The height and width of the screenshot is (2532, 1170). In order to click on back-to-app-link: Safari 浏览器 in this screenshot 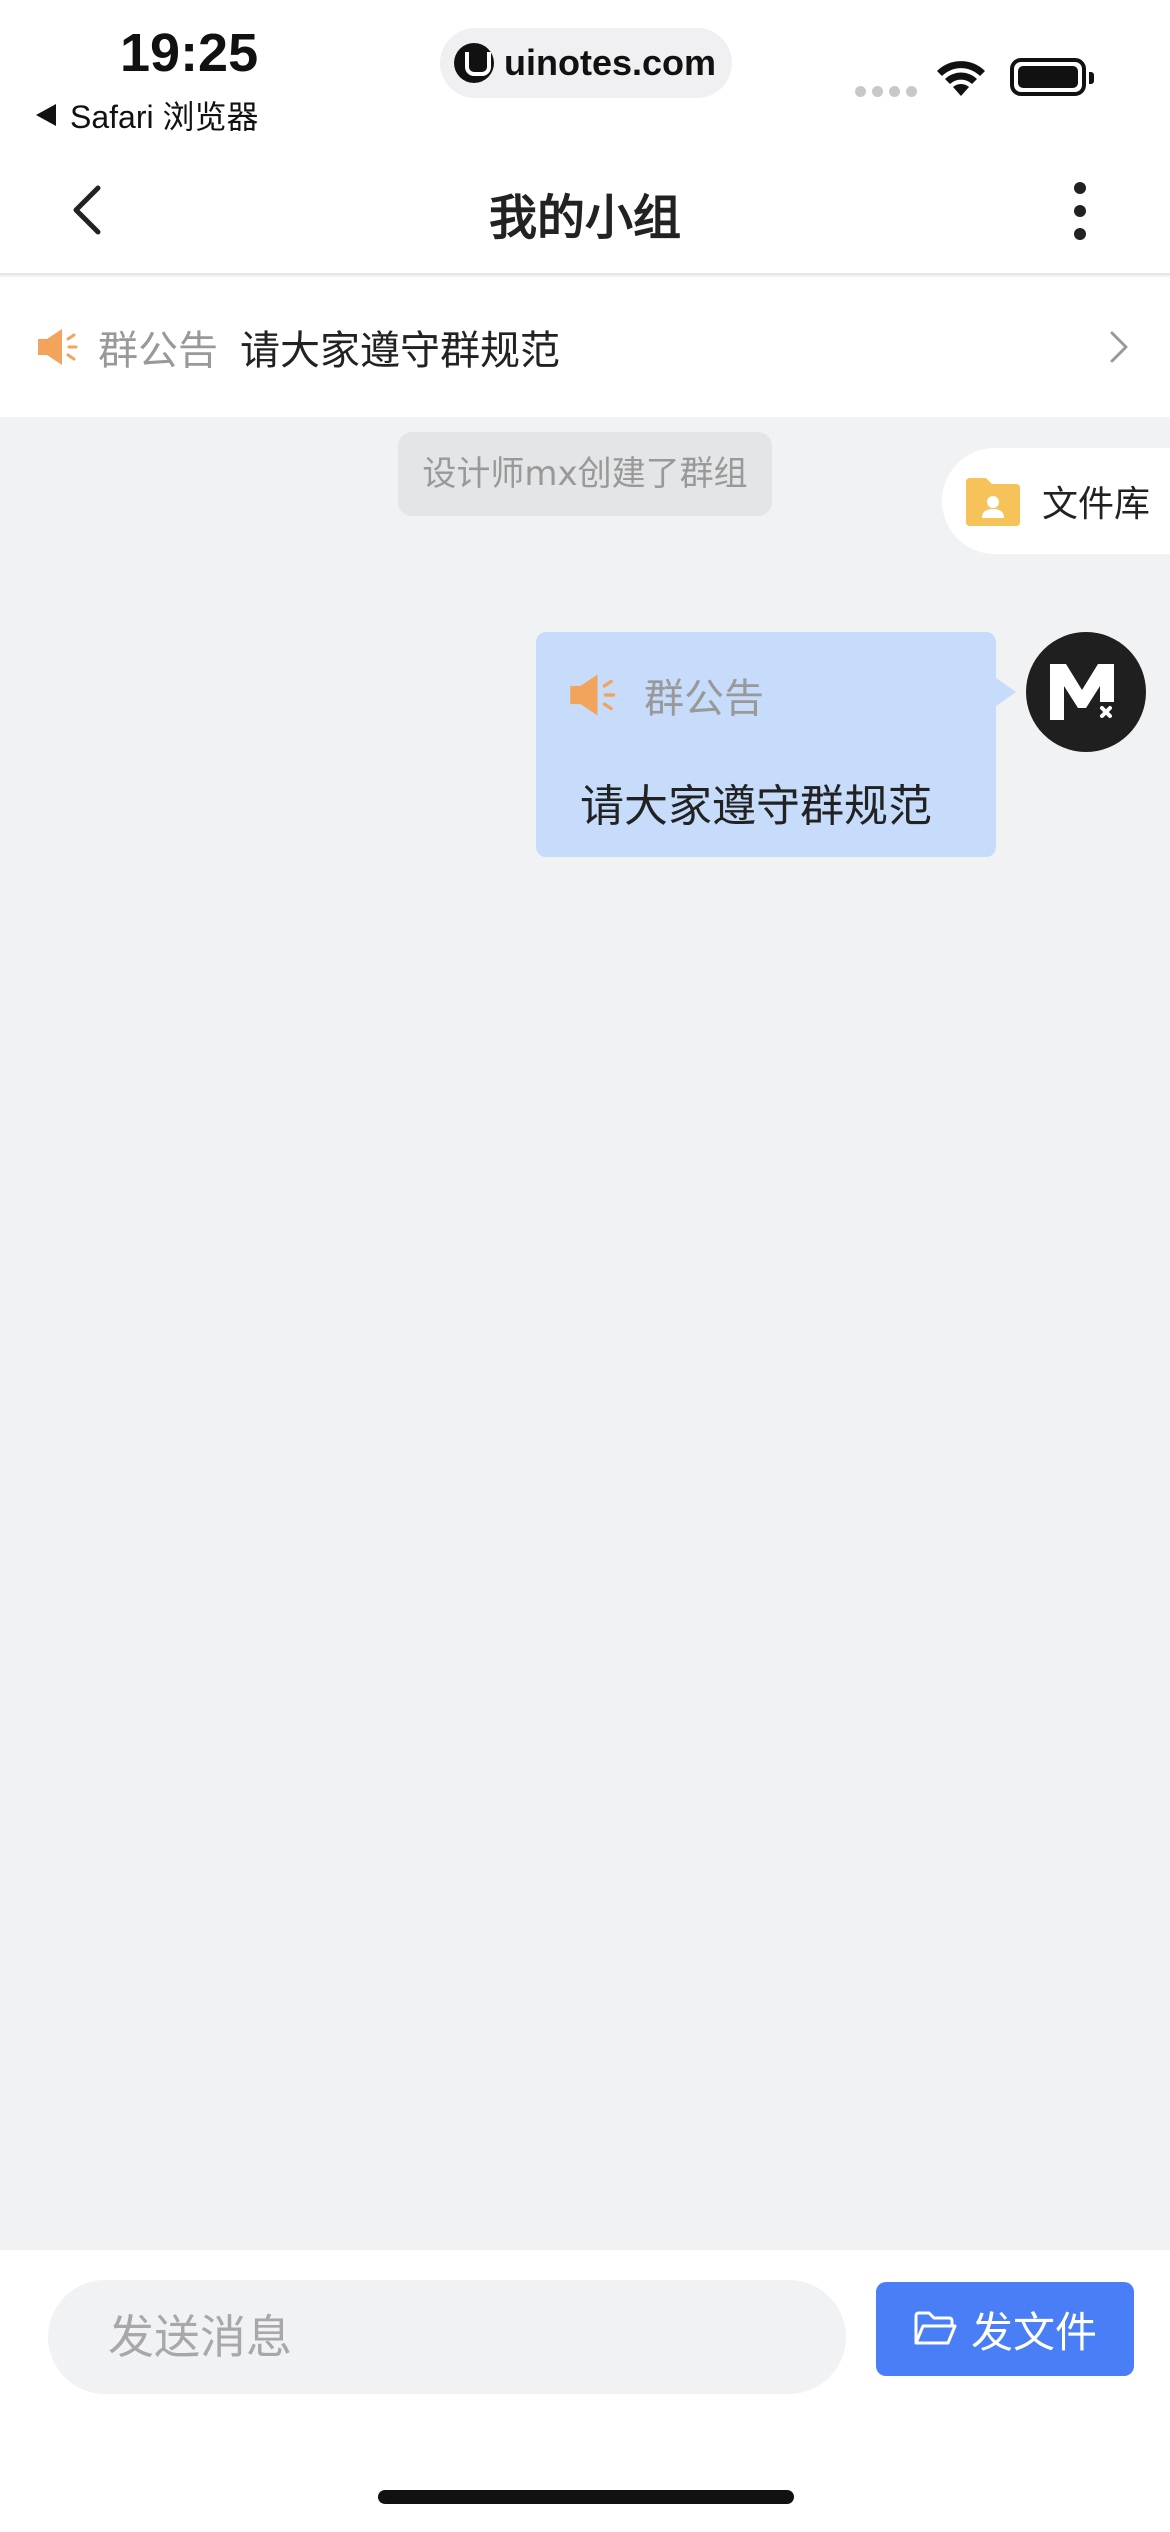, I will do `click(147, 115)`.